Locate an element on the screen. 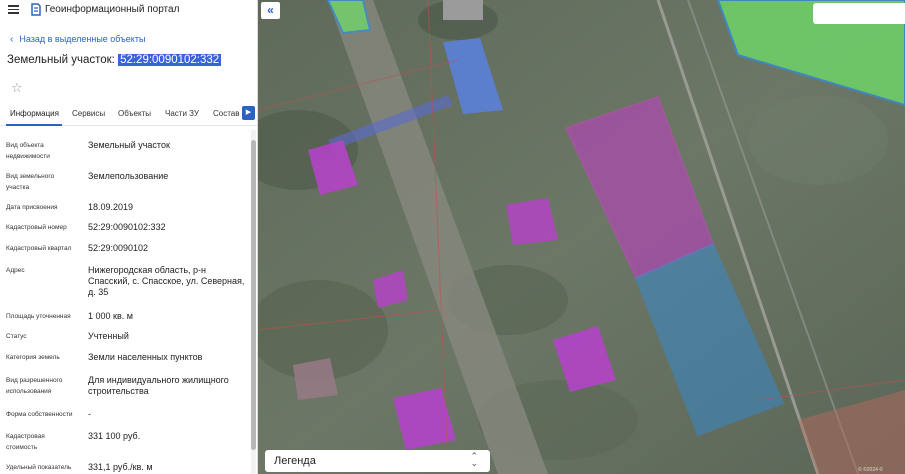  attribute-label: Адрес is located at coordinates (15, 270).